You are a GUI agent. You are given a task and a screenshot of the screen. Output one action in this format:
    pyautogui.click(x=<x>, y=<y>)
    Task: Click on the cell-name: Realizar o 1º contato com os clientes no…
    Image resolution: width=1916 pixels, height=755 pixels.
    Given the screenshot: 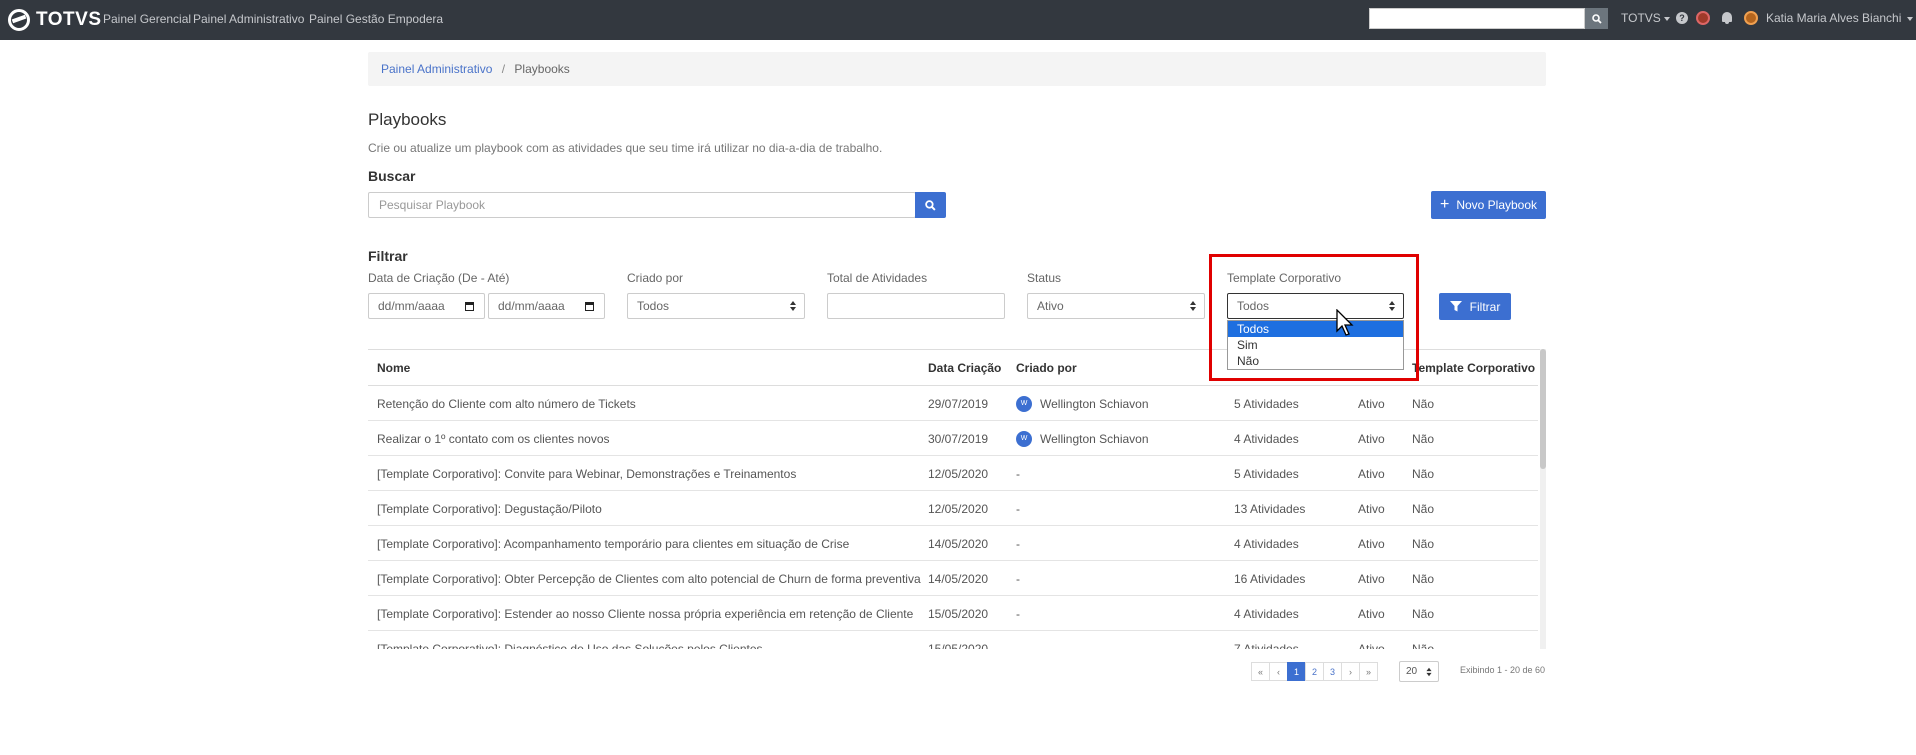 What is the action you would take?
    pyautogui.click(x=493, y=439)
    